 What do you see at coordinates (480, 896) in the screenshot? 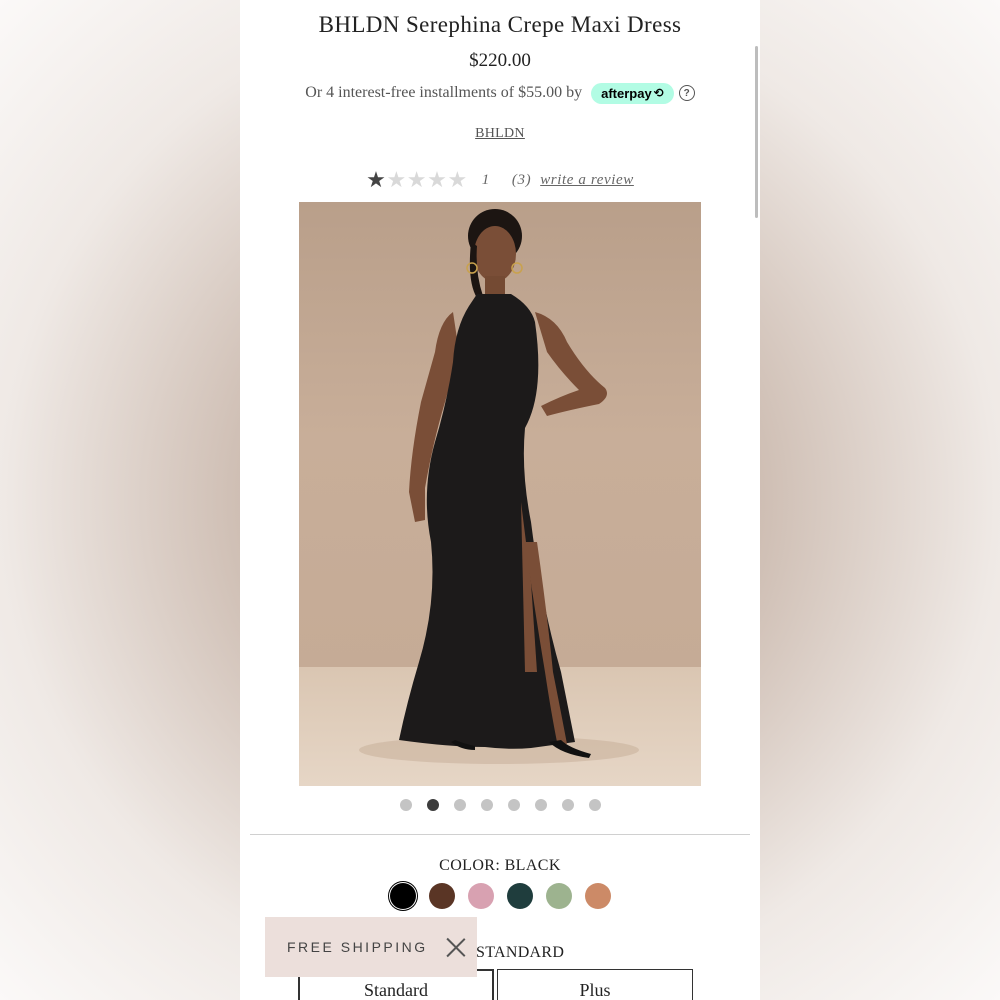
I see `swatch-pink` at bounding box center [480, 896].